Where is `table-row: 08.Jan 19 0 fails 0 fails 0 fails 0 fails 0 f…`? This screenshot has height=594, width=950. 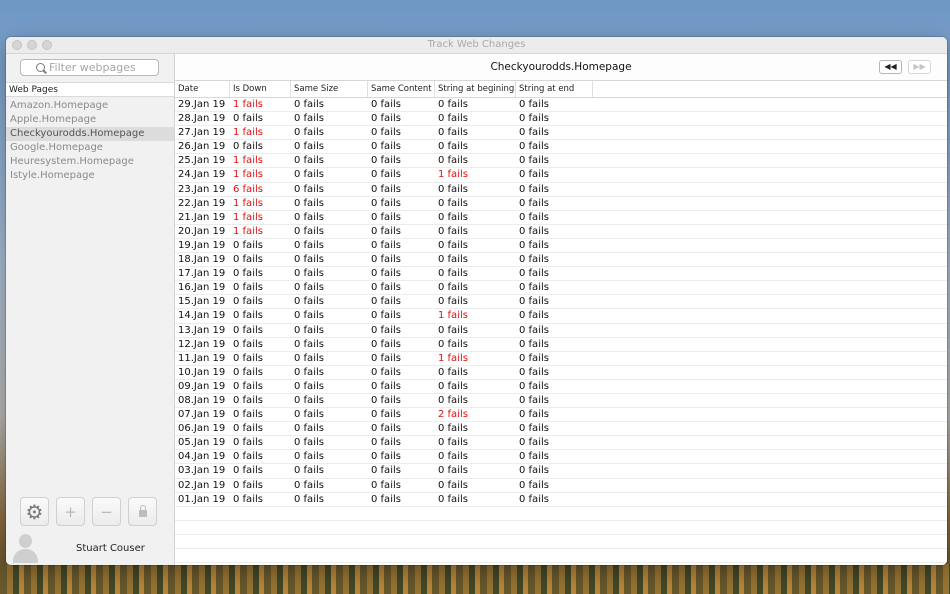 table-row: 08.Jan 19 0 fails 0 fails 0 fails 0 fails 0 f… is located at coordinates (561, 401).